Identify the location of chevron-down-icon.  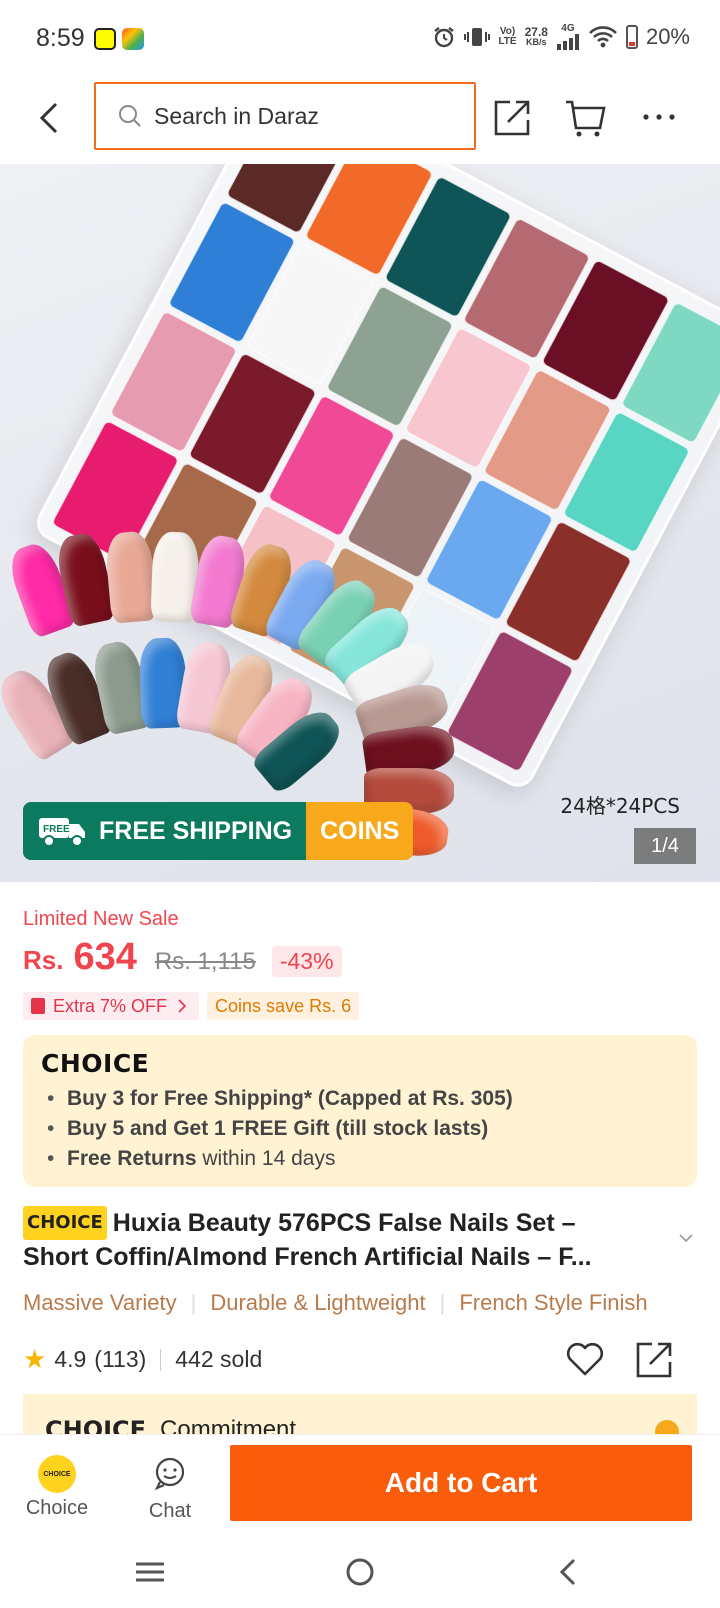
(686, 1238).